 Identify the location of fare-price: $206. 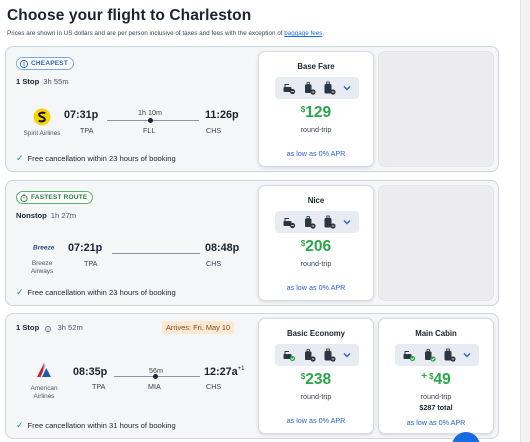
(316, 246).